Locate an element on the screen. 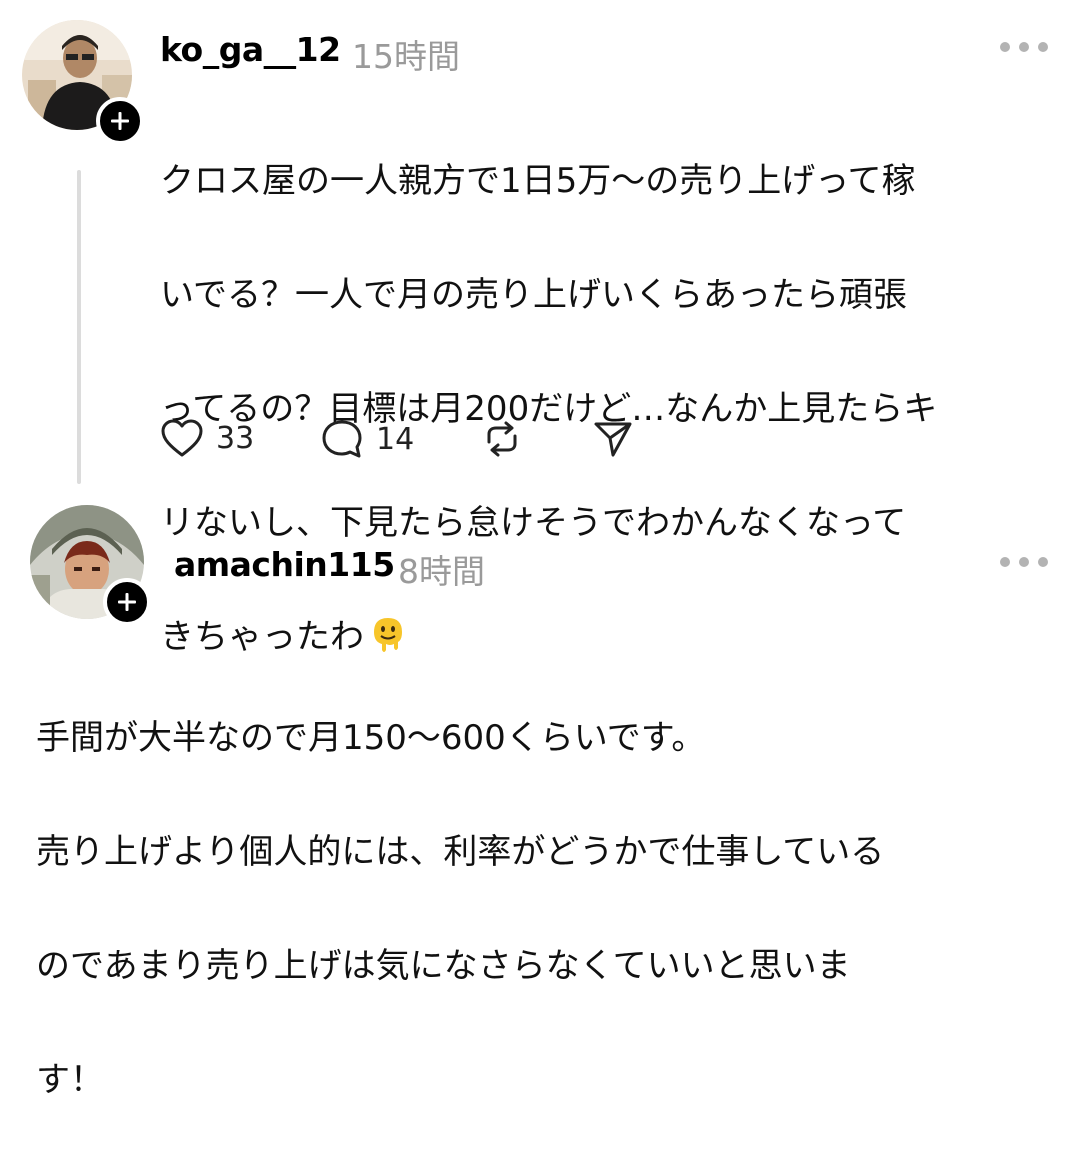  repost-icon is located at coordinates (502, 439).